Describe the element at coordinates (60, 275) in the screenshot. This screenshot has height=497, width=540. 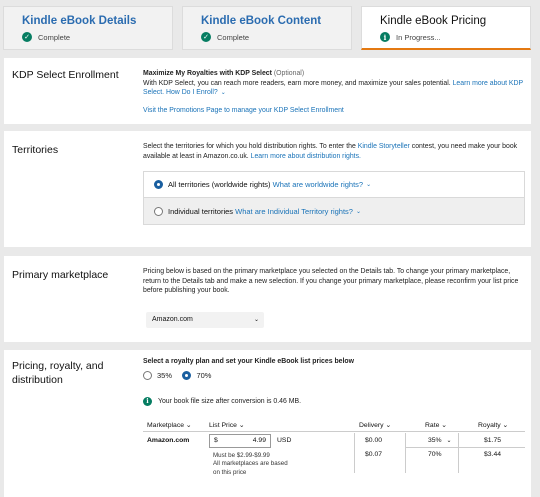
I see `section-title: Primary marketplace` at that location.